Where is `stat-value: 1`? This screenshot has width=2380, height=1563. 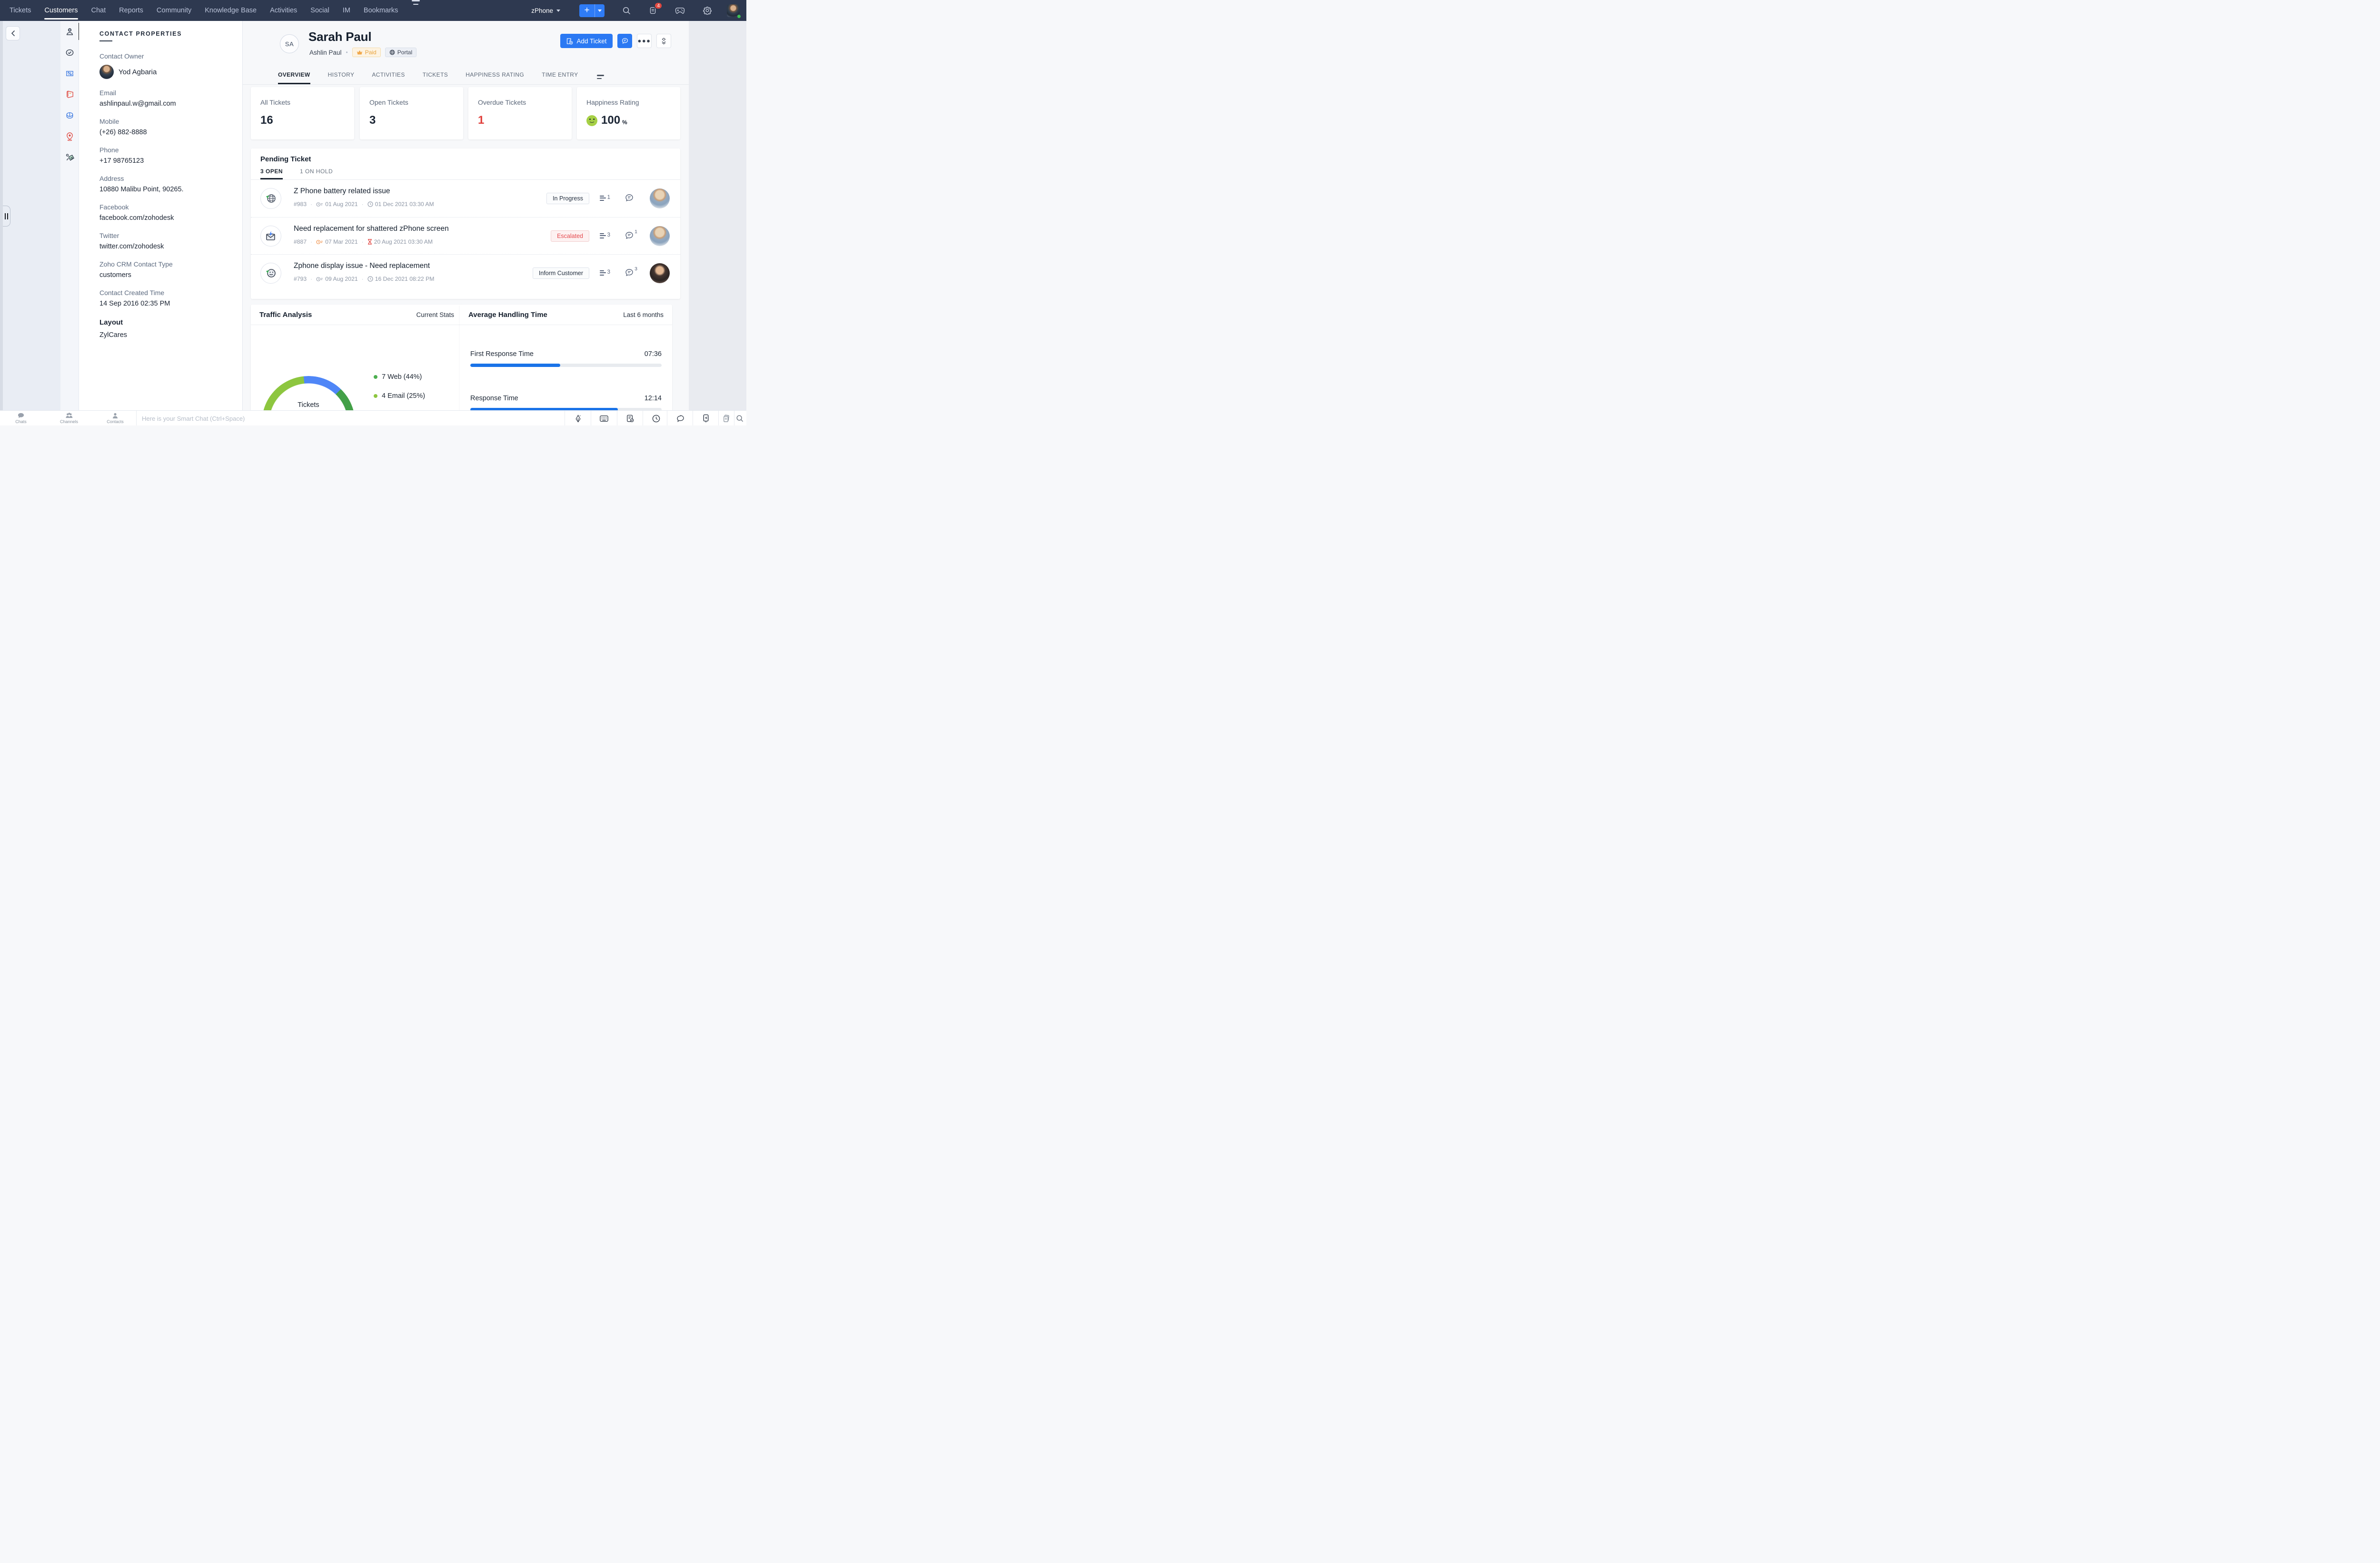 stat-value: 1 is located at coordinates (481, 120).